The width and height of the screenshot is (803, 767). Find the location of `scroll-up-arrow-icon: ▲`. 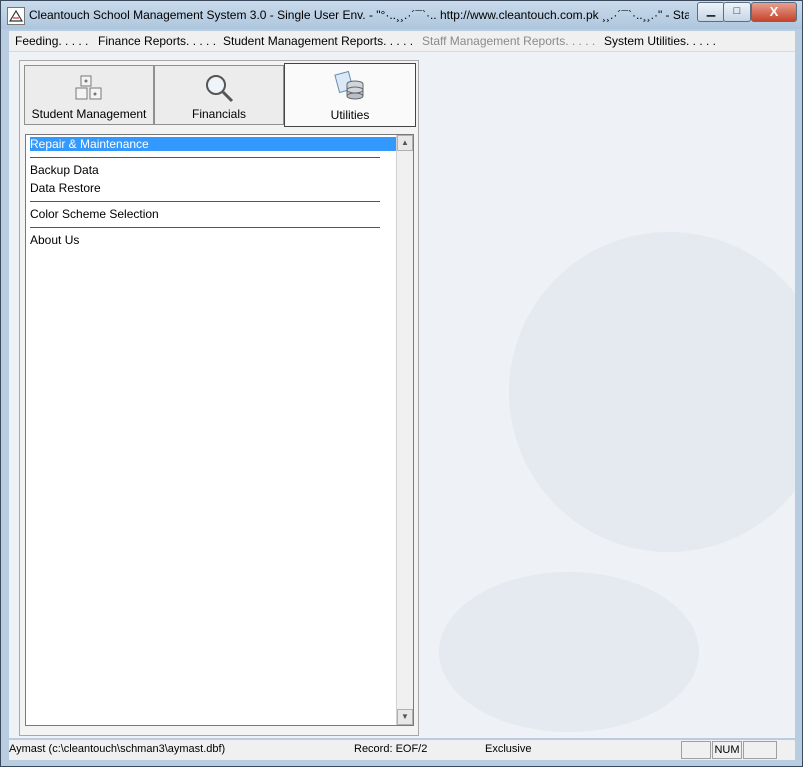

scroll-up-arrow-icon: ▲ is located at coordinates (405, 143).